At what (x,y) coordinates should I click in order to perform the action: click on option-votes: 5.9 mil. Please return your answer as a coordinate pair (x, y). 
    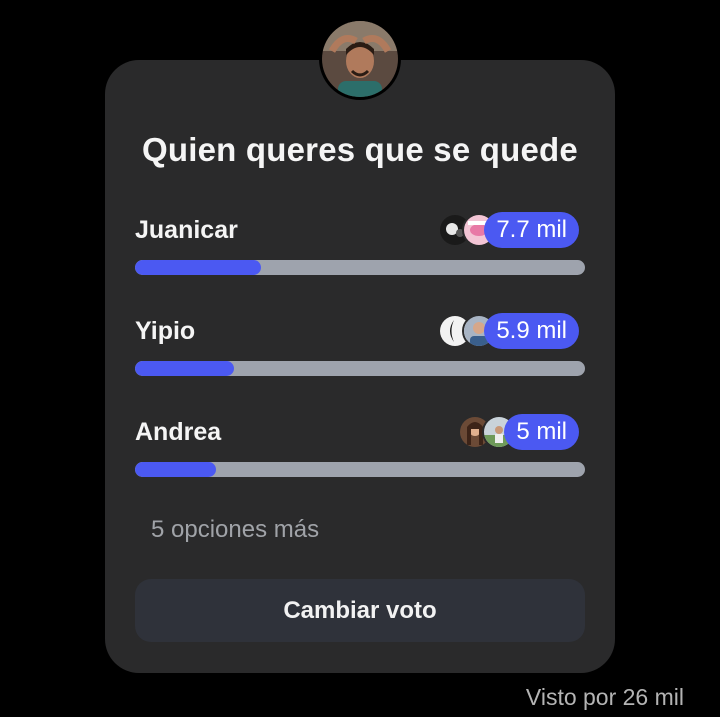
    Looking at the image, I should click on (508, 331).